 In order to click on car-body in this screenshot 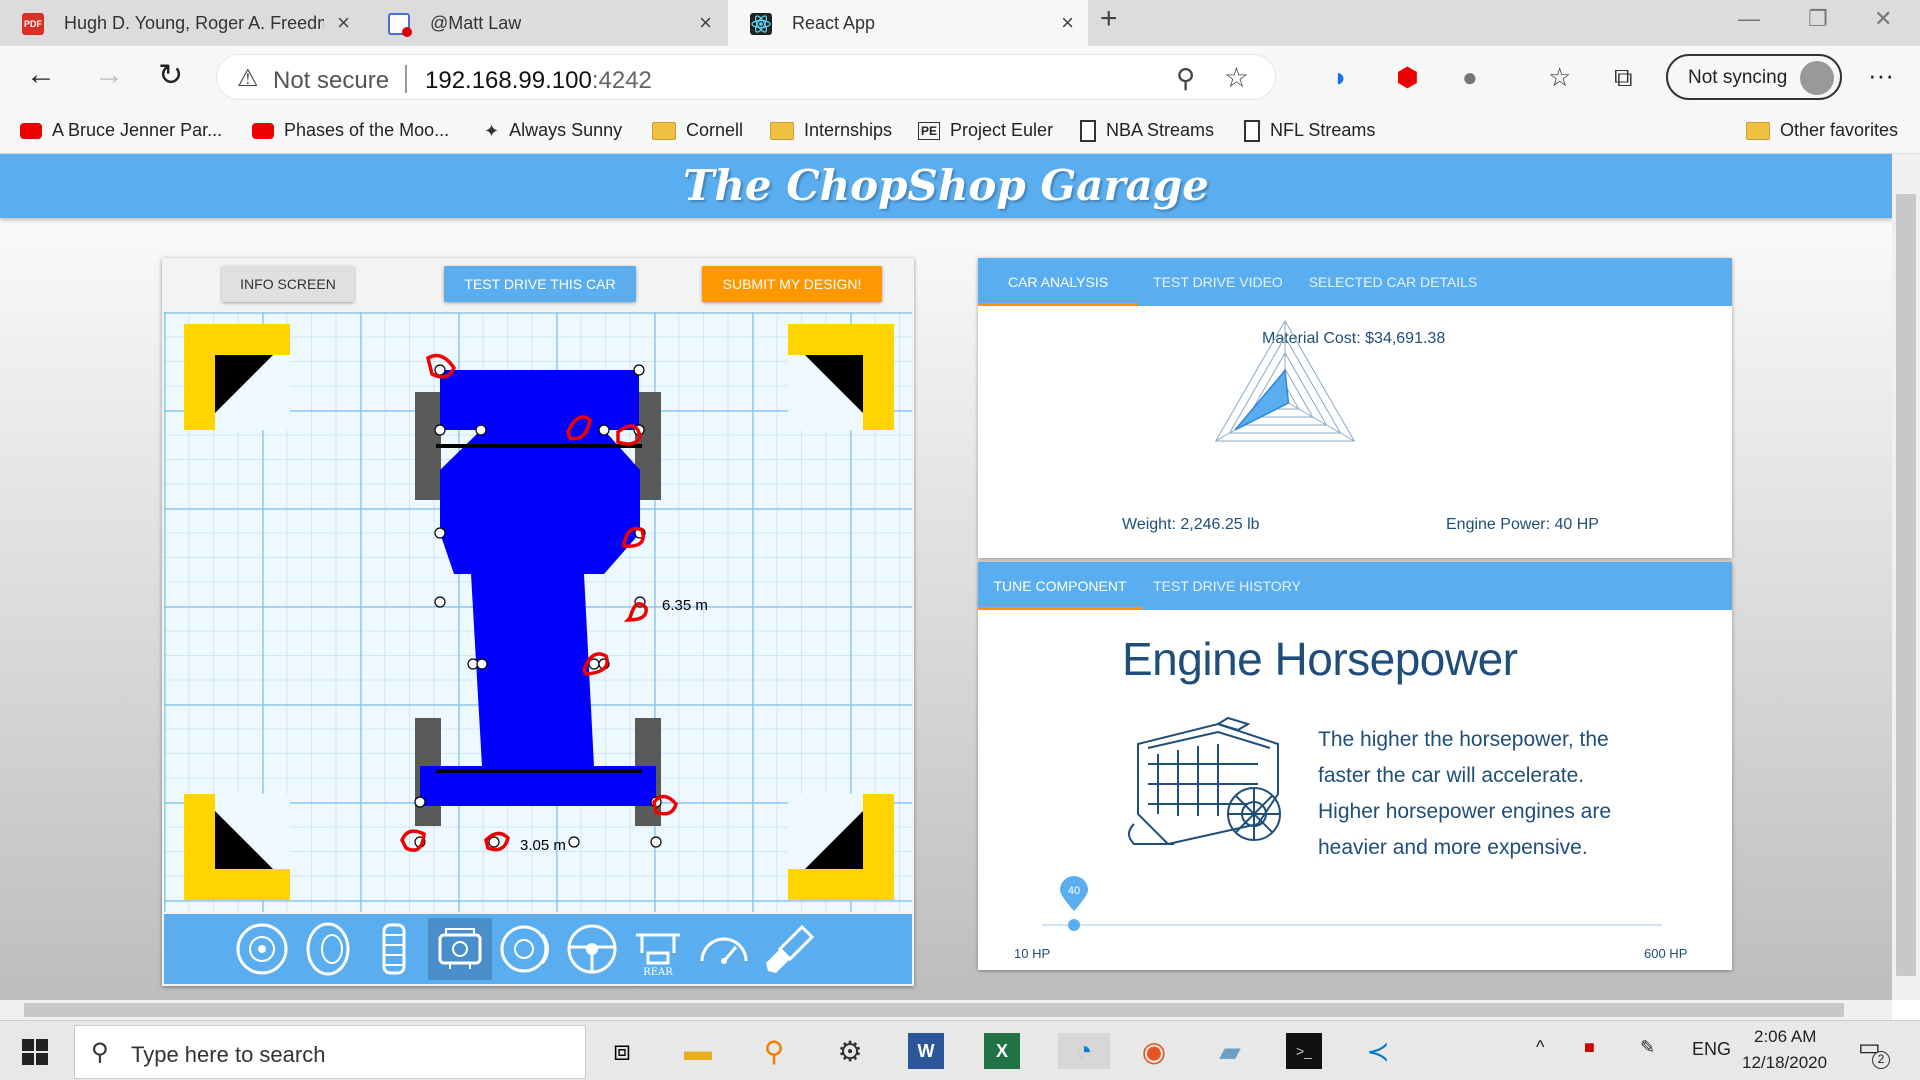, I will do `click(538, 588)`.